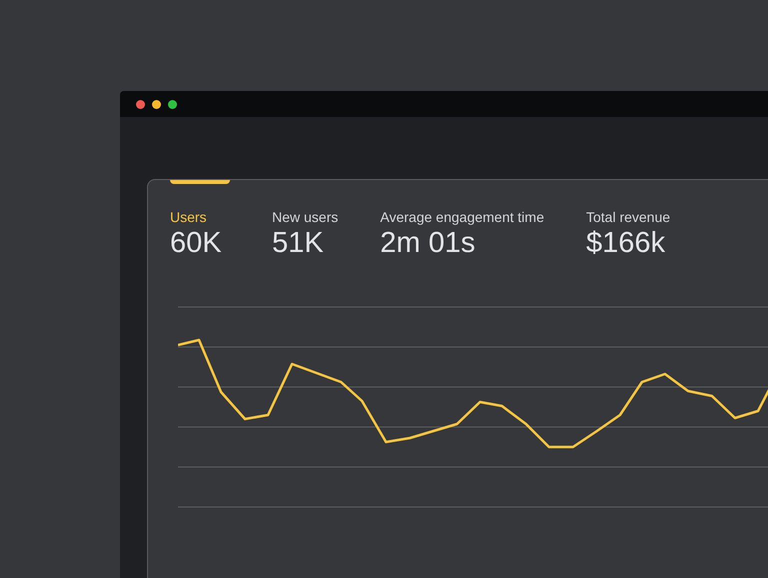  Describe the element at coordinates (200, 220) in the screenshot. I see `metric-tab: Users 60K` at that location.